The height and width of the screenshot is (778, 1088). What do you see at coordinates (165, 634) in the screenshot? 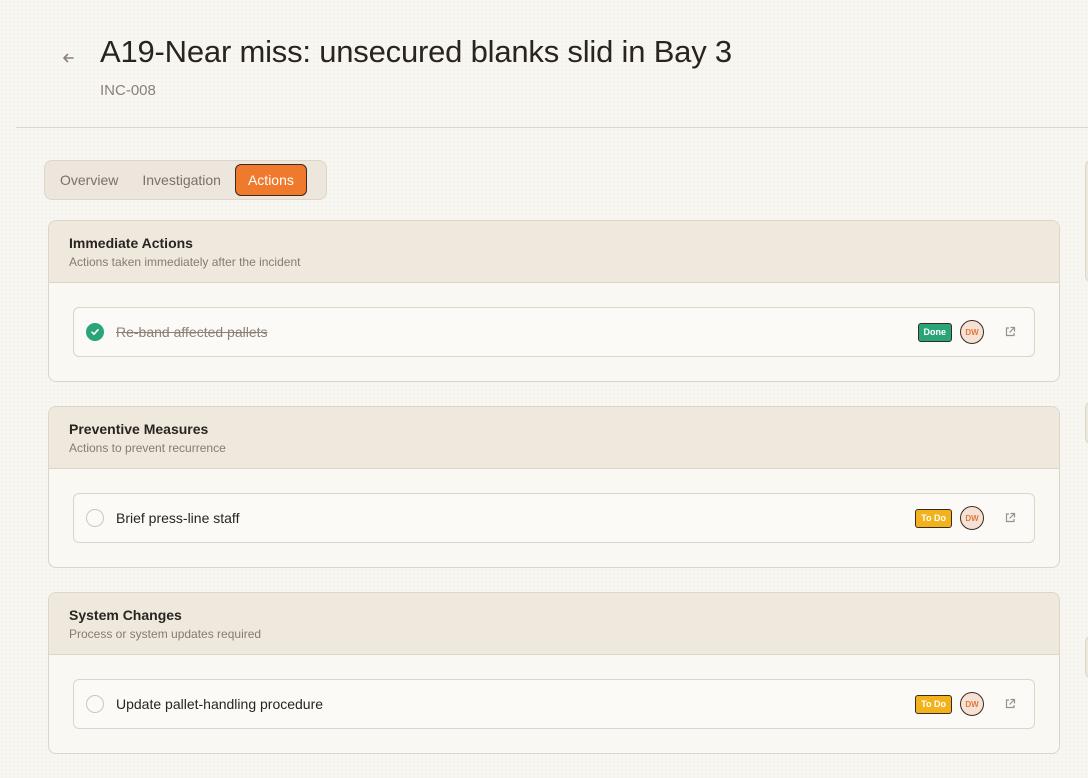
I see `section-description: Process or system updates required` at bounding box center [165, 634].